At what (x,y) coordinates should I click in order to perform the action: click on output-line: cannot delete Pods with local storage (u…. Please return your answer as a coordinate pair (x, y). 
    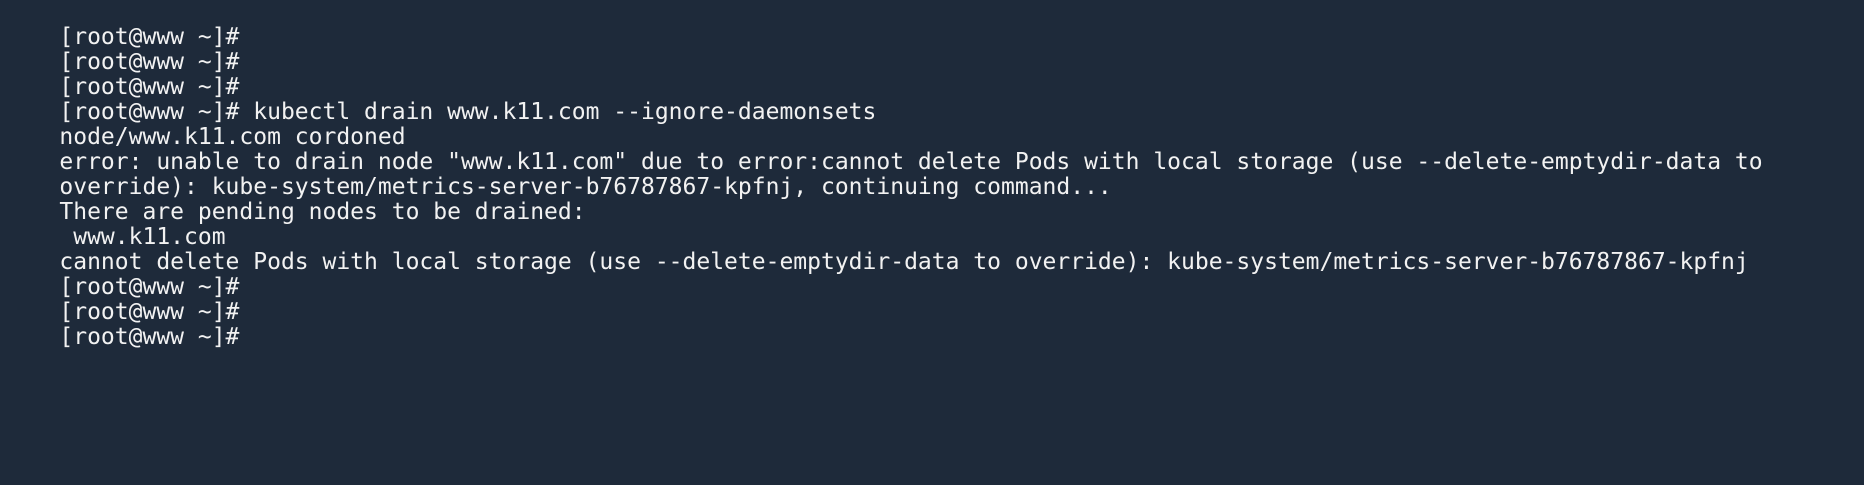
    Looking at the image, I should click on (934, 250).